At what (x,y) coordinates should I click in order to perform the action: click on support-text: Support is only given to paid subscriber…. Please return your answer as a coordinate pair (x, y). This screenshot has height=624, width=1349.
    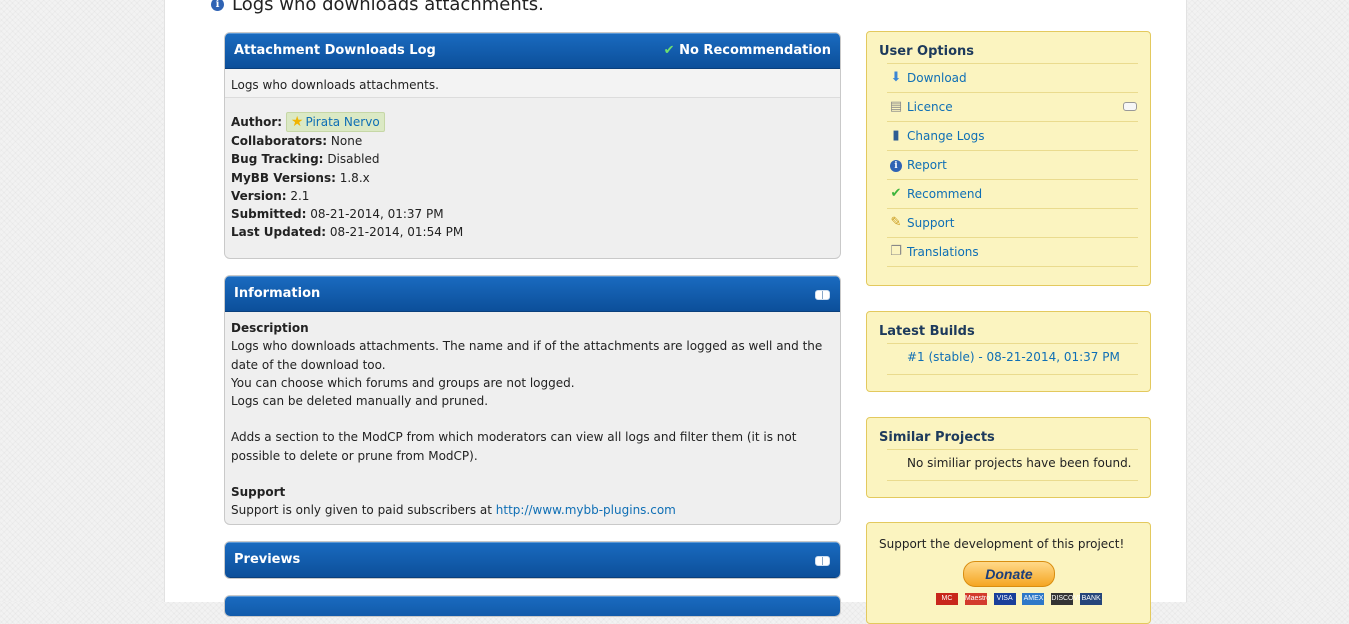
    Looking at the image, I should click on (532, 510).